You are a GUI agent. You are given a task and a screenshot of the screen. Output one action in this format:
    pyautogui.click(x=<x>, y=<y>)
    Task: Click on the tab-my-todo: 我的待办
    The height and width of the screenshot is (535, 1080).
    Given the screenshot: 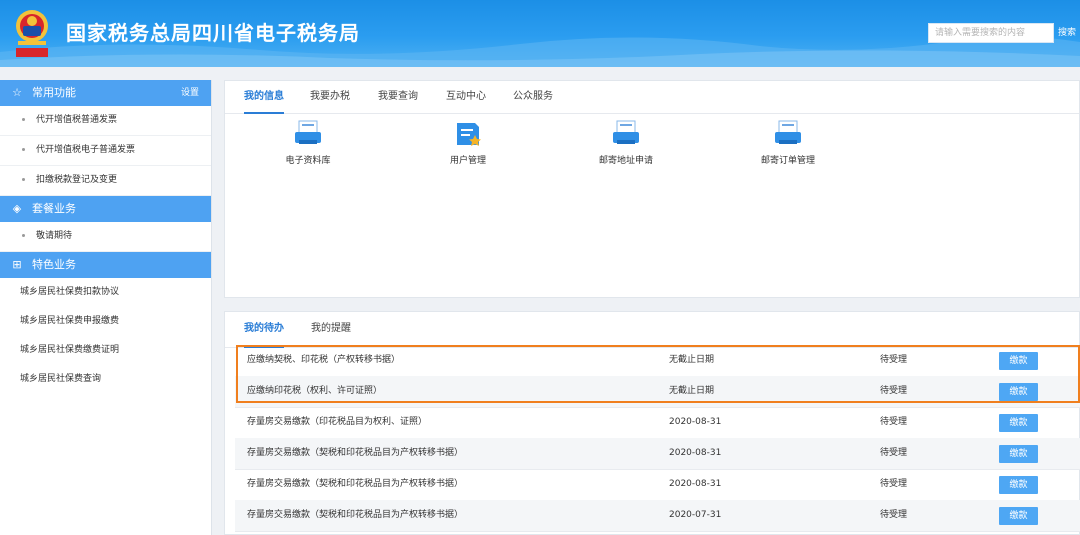 What is the action you would take?
    pyautogui.click(x=264, y=330)
    